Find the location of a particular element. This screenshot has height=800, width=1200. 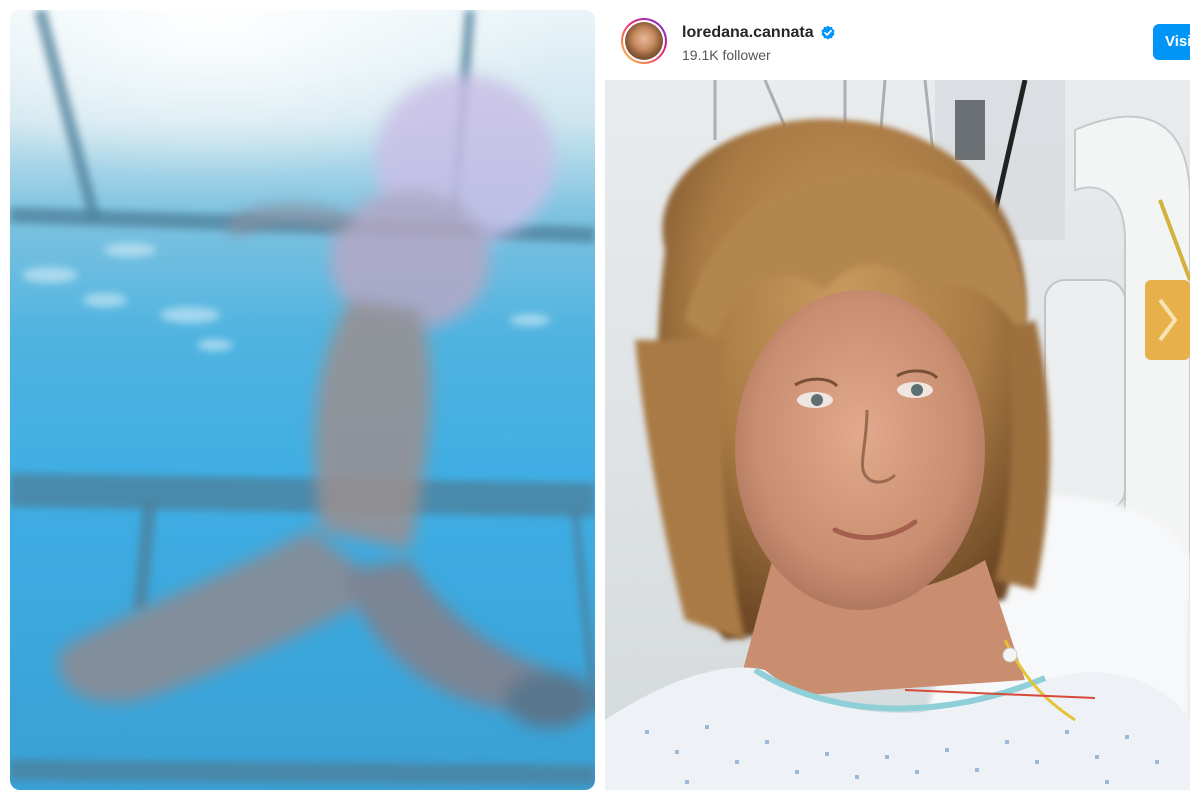

verified-badge-icon is located at coordinates (828, 32).